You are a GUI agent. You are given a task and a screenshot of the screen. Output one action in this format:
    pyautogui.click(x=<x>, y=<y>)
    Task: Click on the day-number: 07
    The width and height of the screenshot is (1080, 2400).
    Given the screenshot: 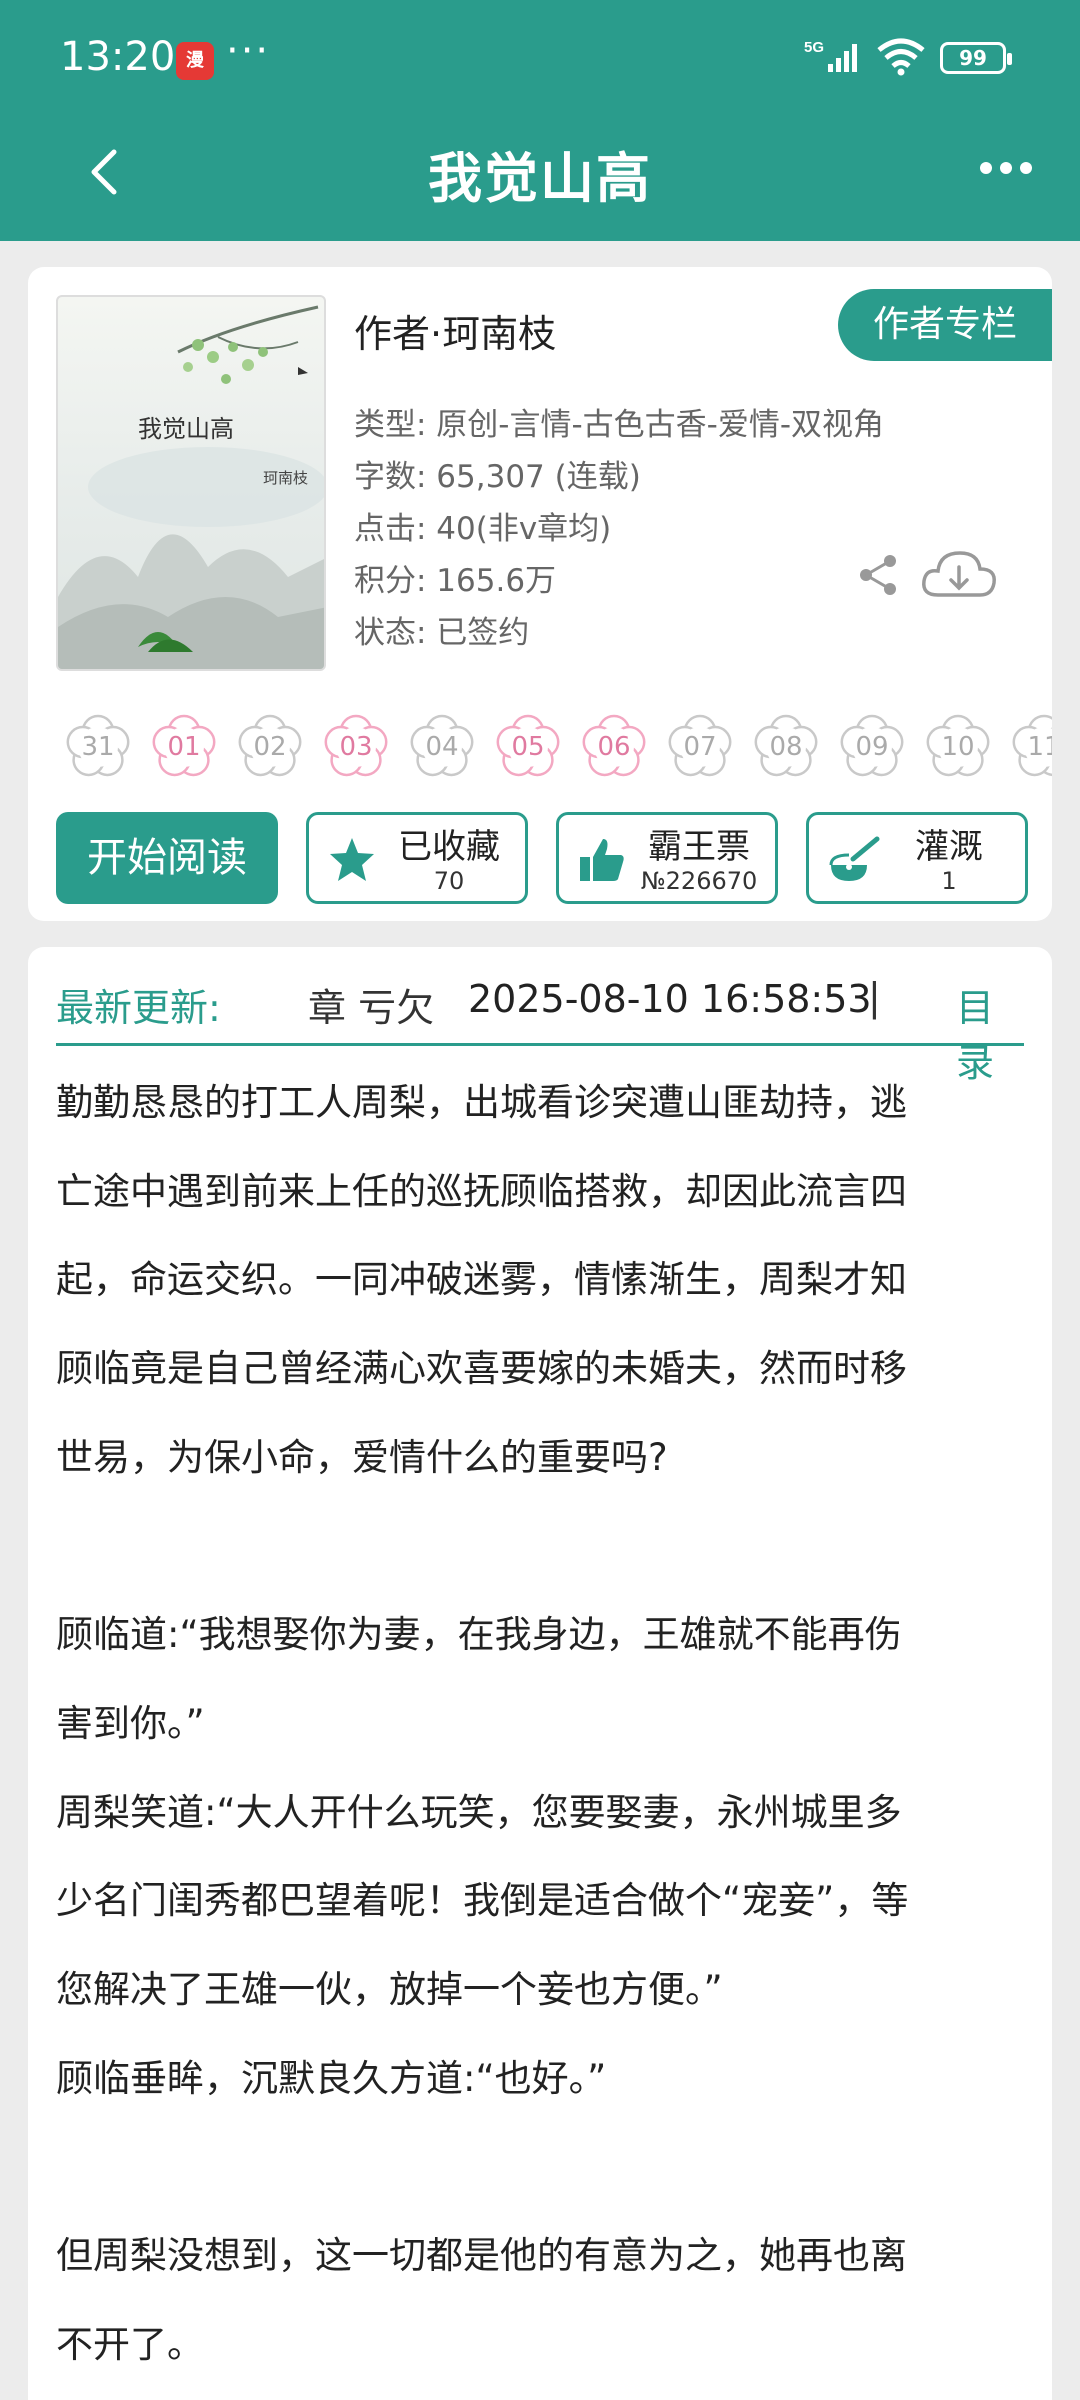 What is the action you would take?
    pyautogui.click(x=700, y=747)
    